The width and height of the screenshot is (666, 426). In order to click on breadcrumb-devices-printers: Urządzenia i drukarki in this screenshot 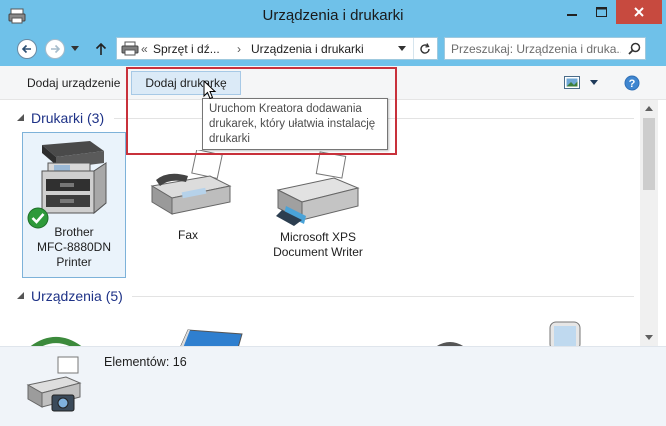, I will do `click(307, 49)`.